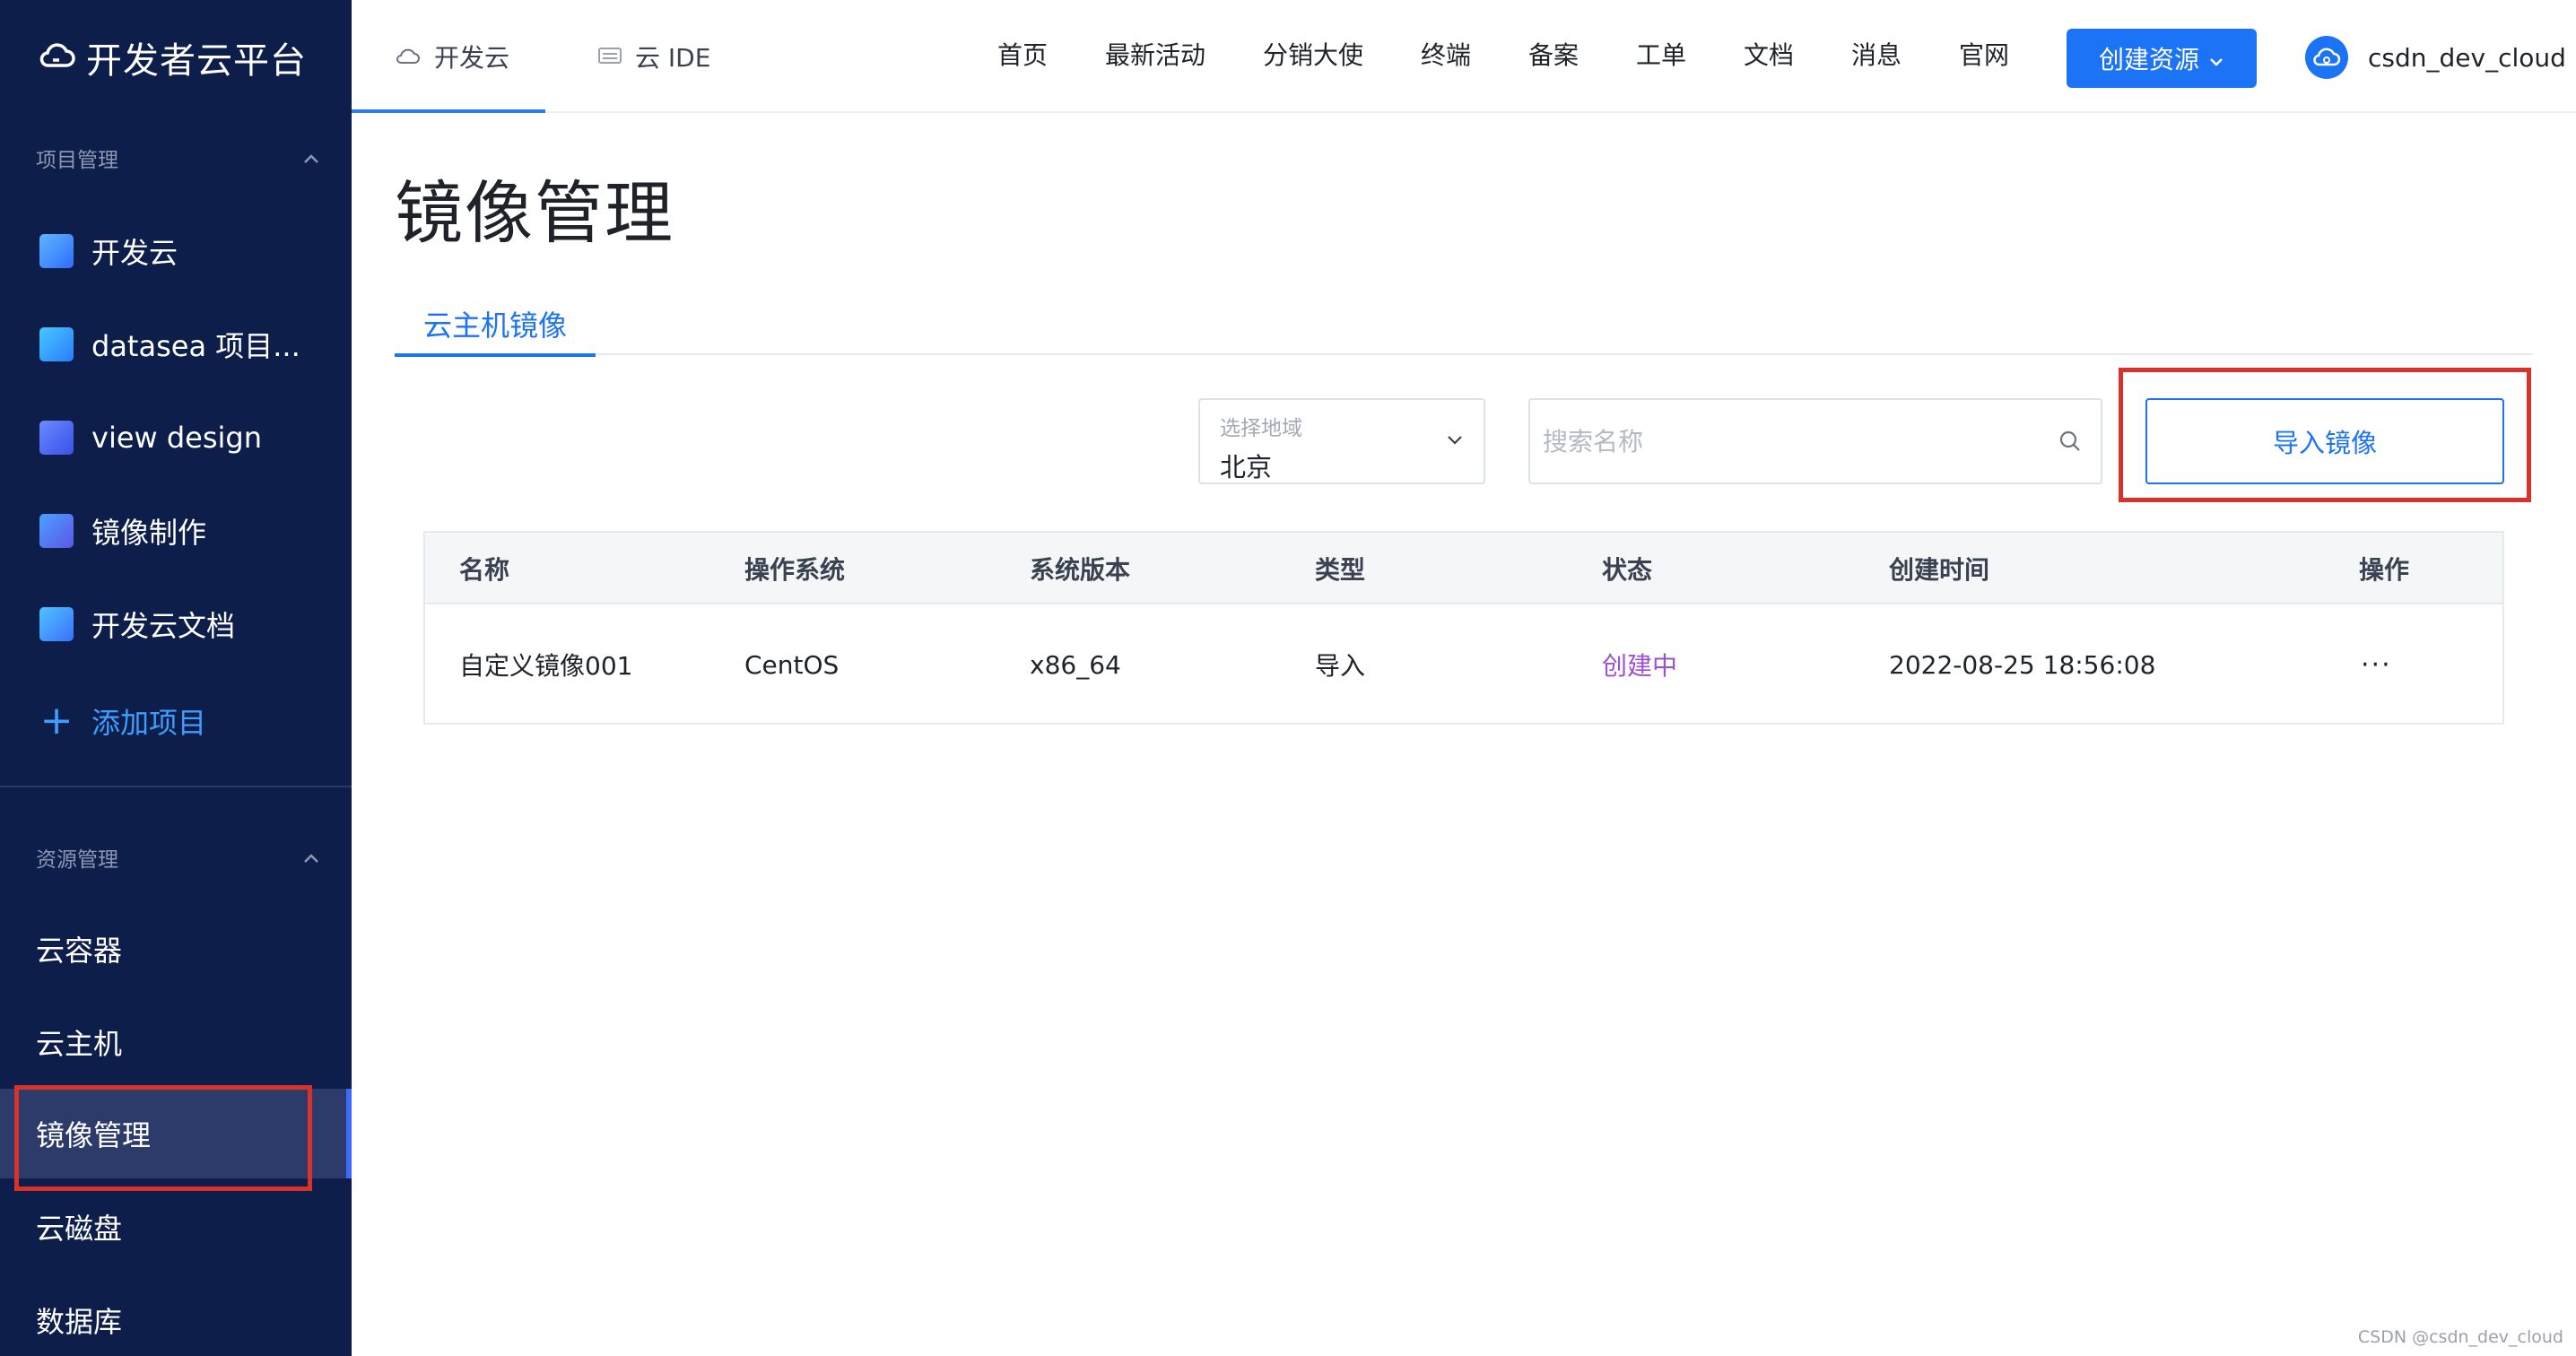  What do you see at coordinates (134, 253) in the screenshot?
I see `sidebar-project-label: 开发云` at bounding box center [134, 253].